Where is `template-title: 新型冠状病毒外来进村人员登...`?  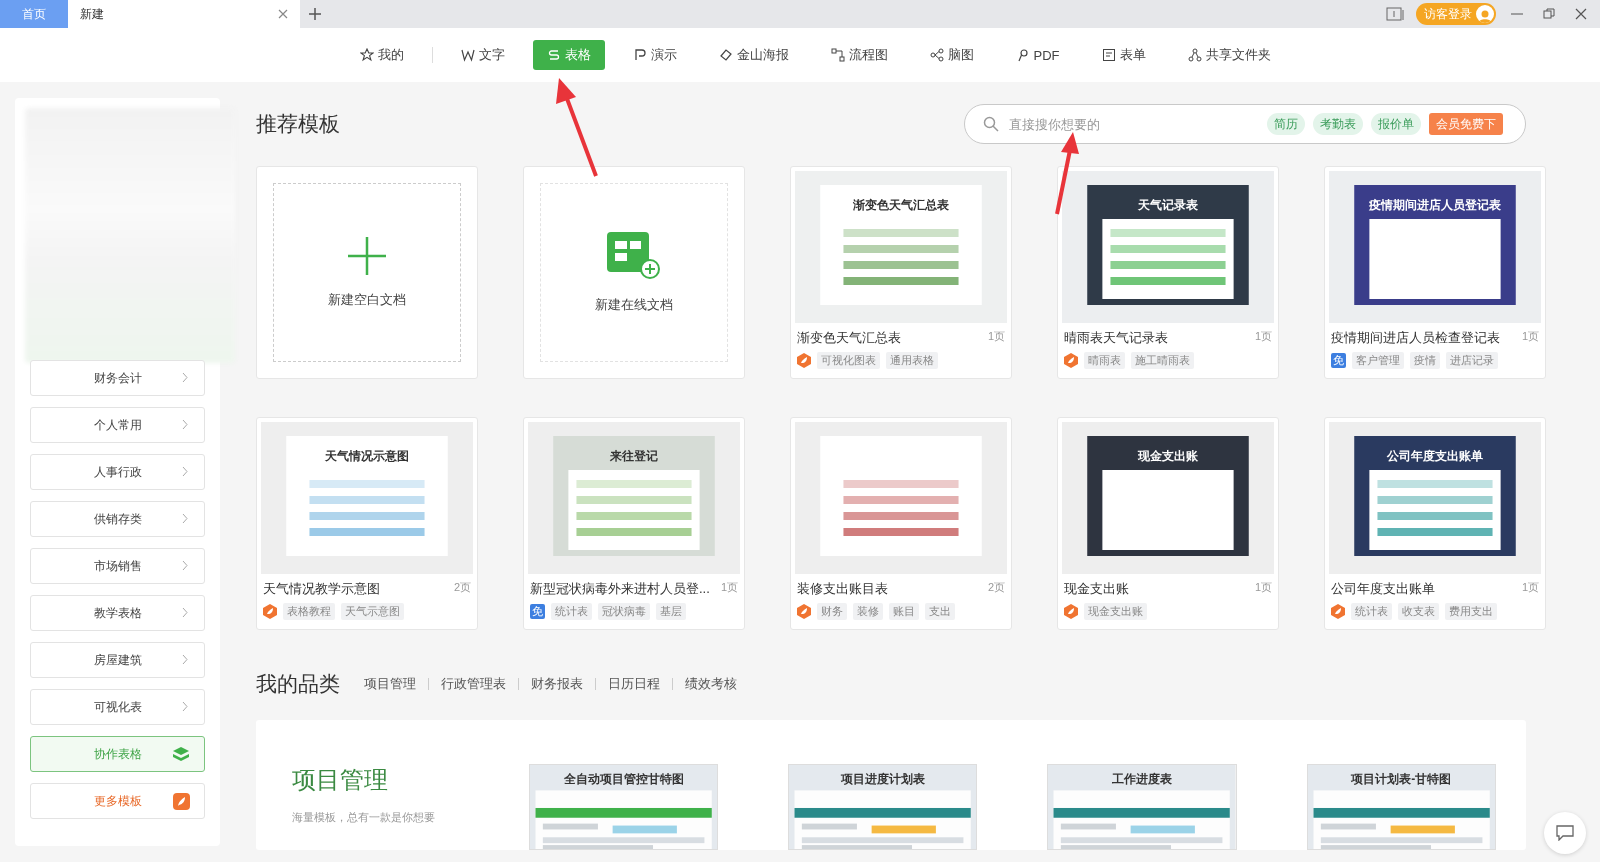
template-title: 新型冠状病毒外来进村人员登... is located at coordinates (620, 589).